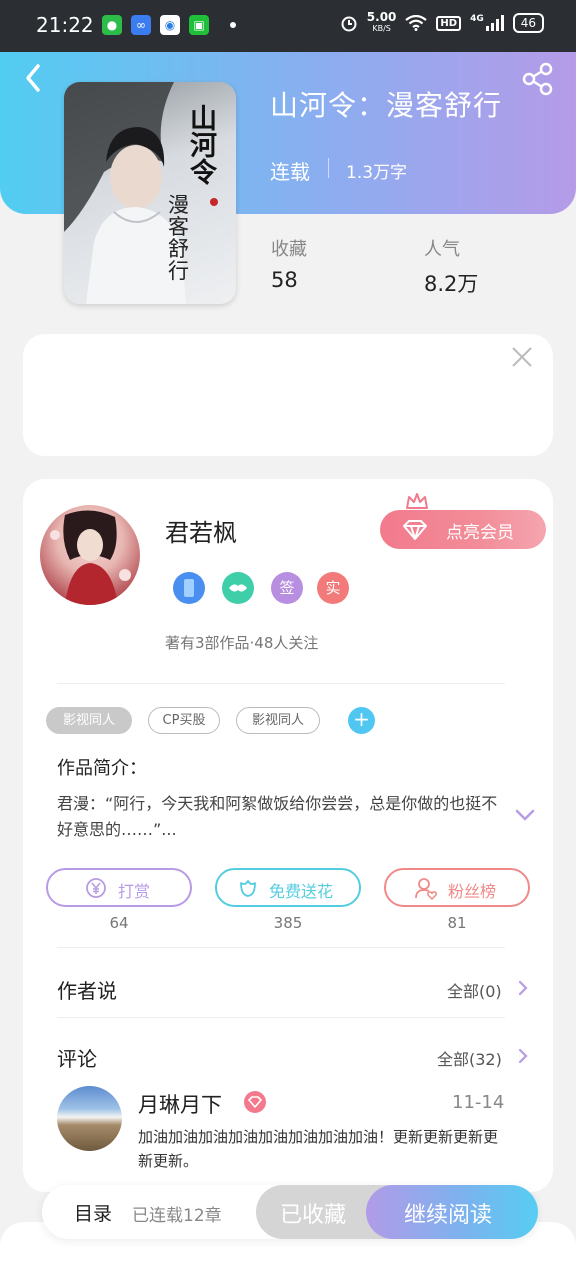 Image resolution: width=576 pixels, height=1280 pixels. I want to click on comments-more: 全部(32), so click(469, 1058).